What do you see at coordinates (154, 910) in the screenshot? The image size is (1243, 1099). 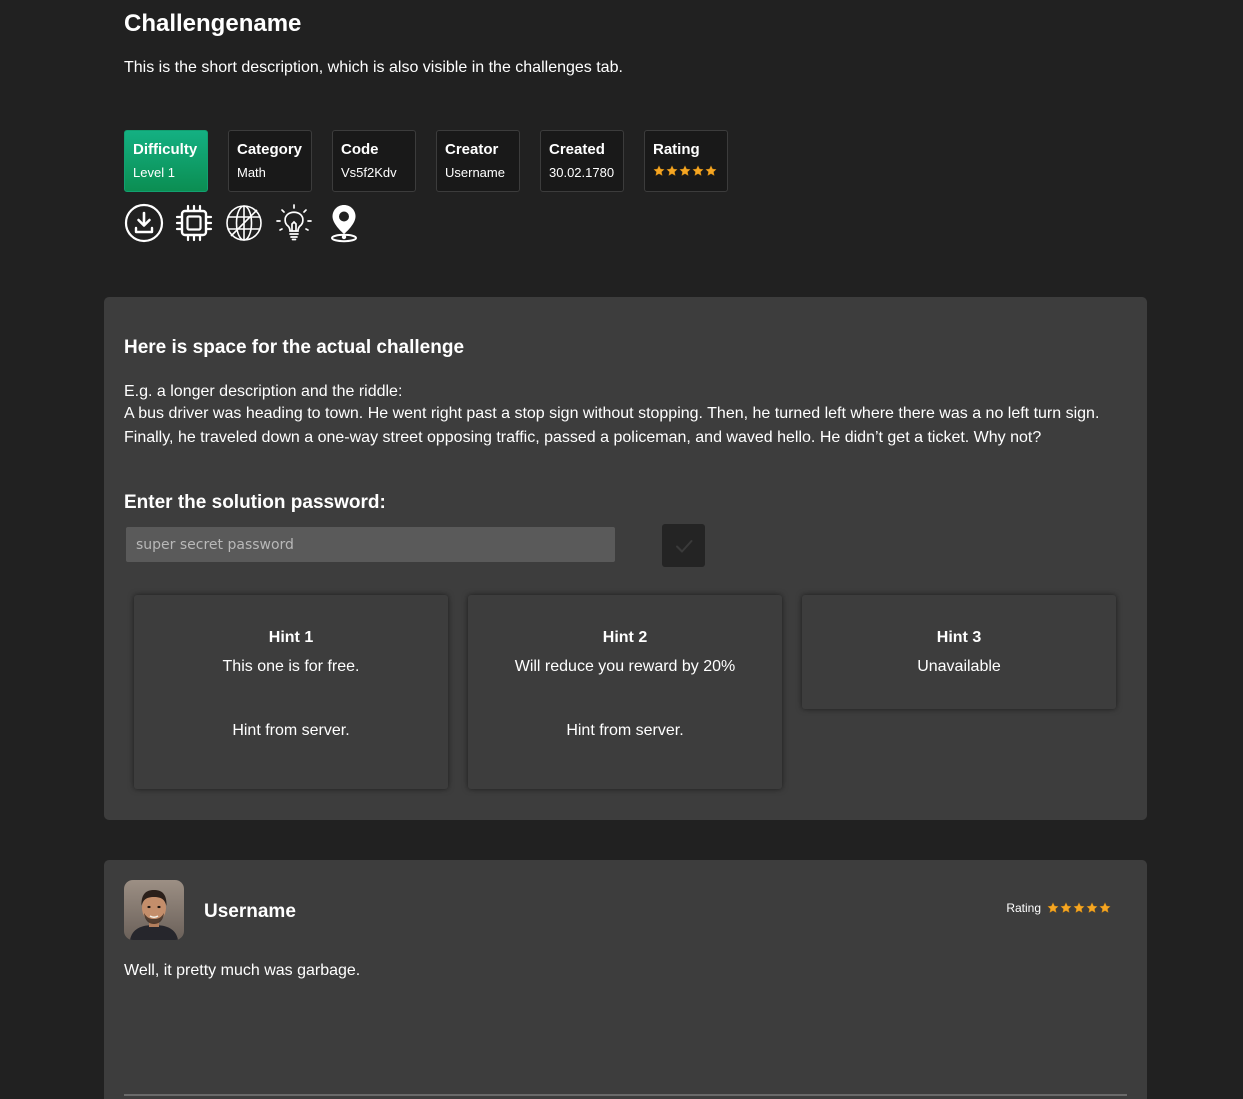 I see `avatar` at bounding box center [154, 910].